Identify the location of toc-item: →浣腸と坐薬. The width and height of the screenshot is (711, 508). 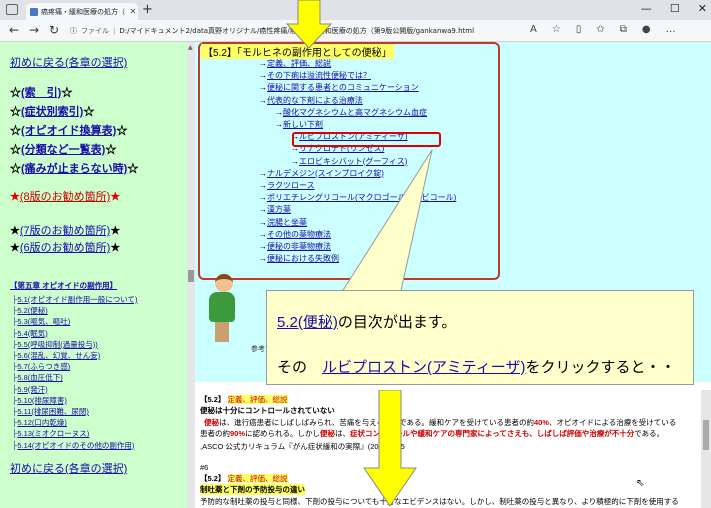
(283, 222).